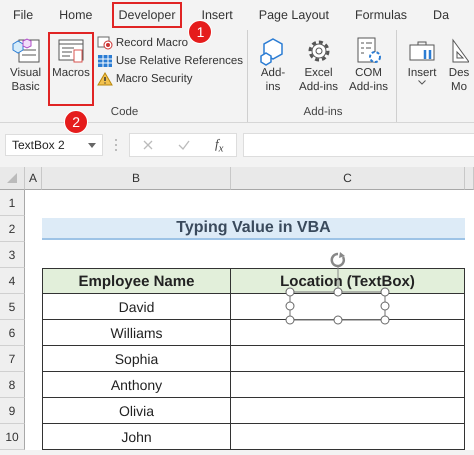 Image resolution: width=474 pixels, height=455 pixels. I want to click on ribbon-button: Add- ins, so click(273, 69).